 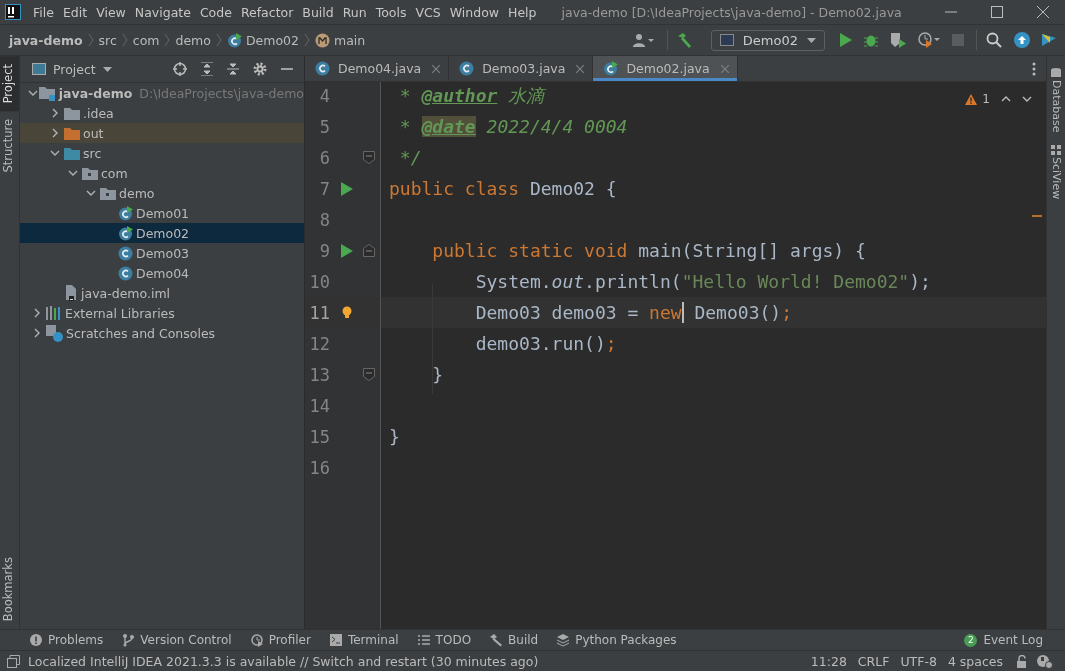 What do you see at coordinates (180, 69) in the screenshot?
I see `crosshair-icon` at bounding box center [180, 69].